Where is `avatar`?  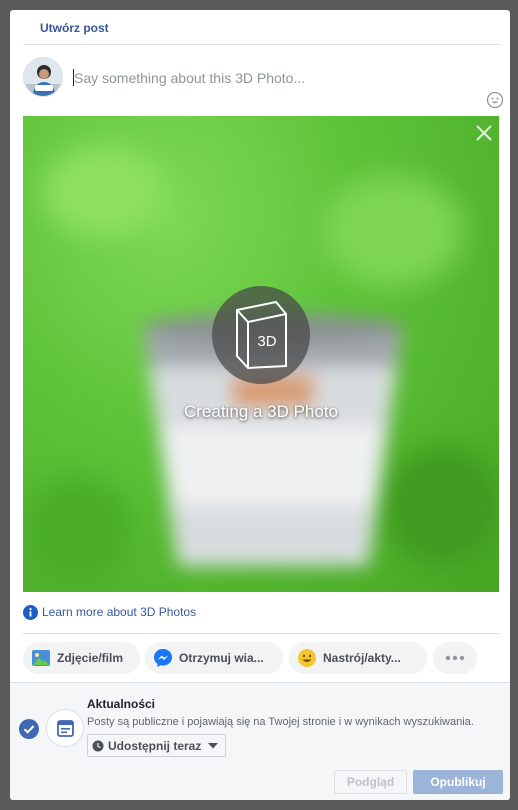
avatar is located at coordinates (43, 77).